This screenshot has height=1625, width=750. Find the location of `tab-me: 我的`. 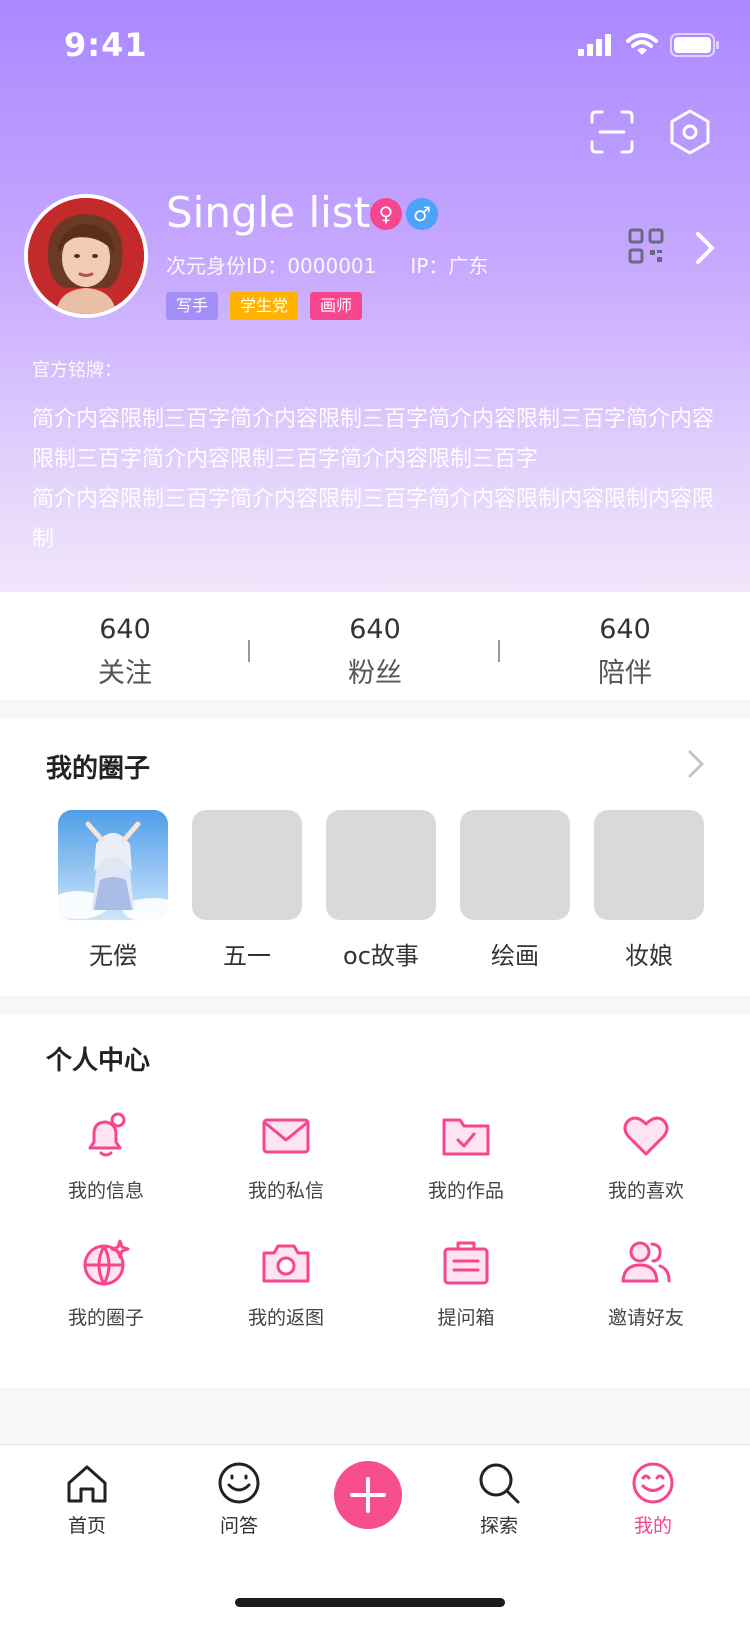

tab-me: 我的 is located at coordinates (653, 1499).